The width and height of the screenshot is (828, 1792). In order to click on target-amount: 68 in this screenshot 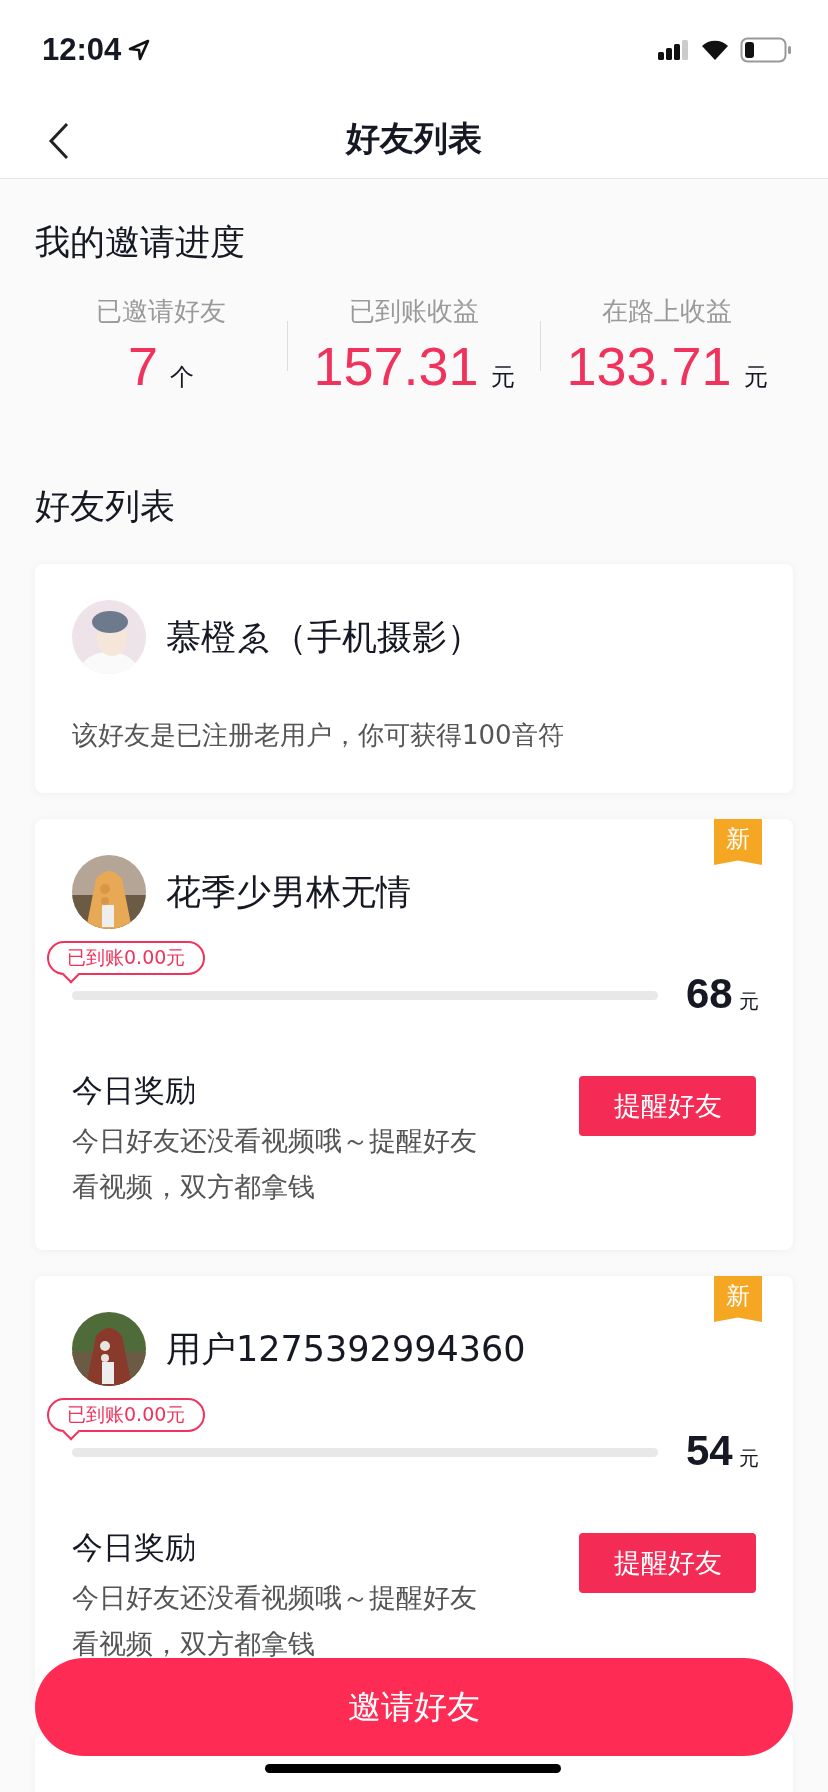, I will do `click(709, 994)`.